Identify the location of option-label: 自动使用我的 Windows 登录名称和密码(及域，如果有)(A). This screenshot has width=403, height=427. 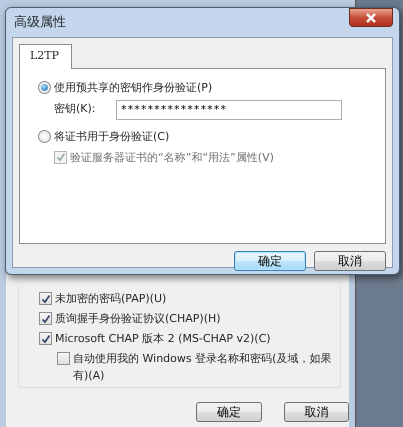
(202, 367).